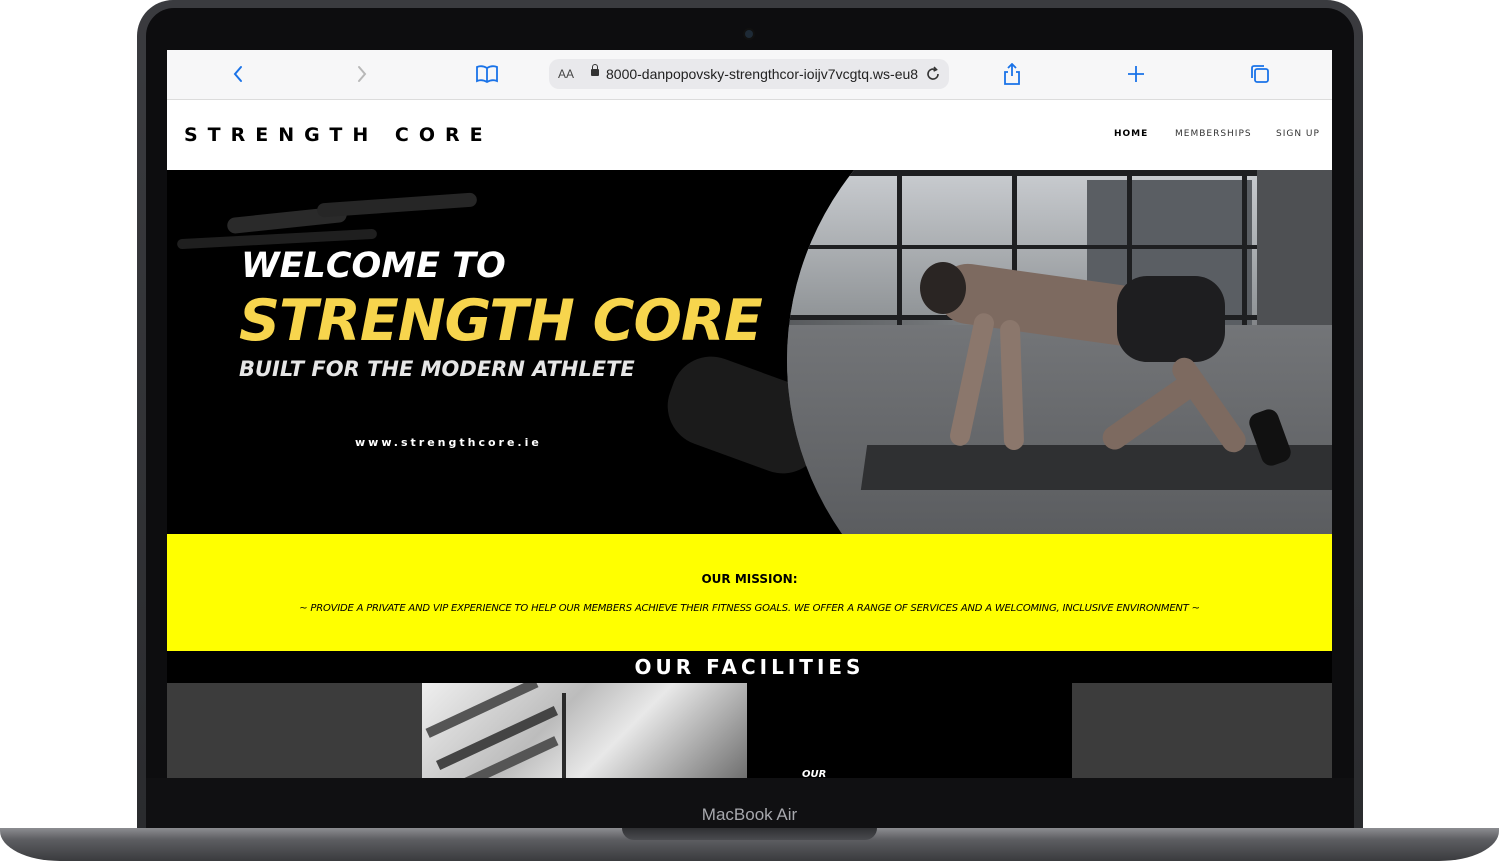 The height and width of the screenshot is (861, 1499). I want to click on chevron-left-icon, so click(237, 74).